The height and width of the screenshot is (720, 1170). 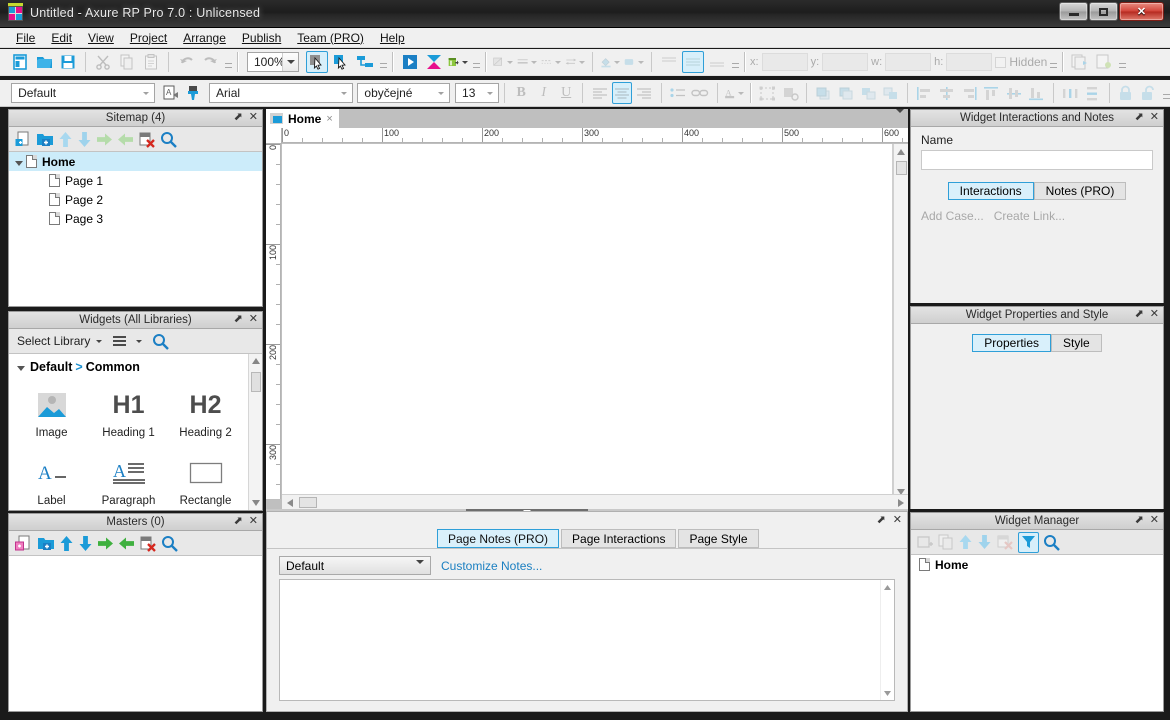 What do you see at coordinates (1104, 62) in the screenshot?
I see `master-options-button` at bounding box center [1104, 62].